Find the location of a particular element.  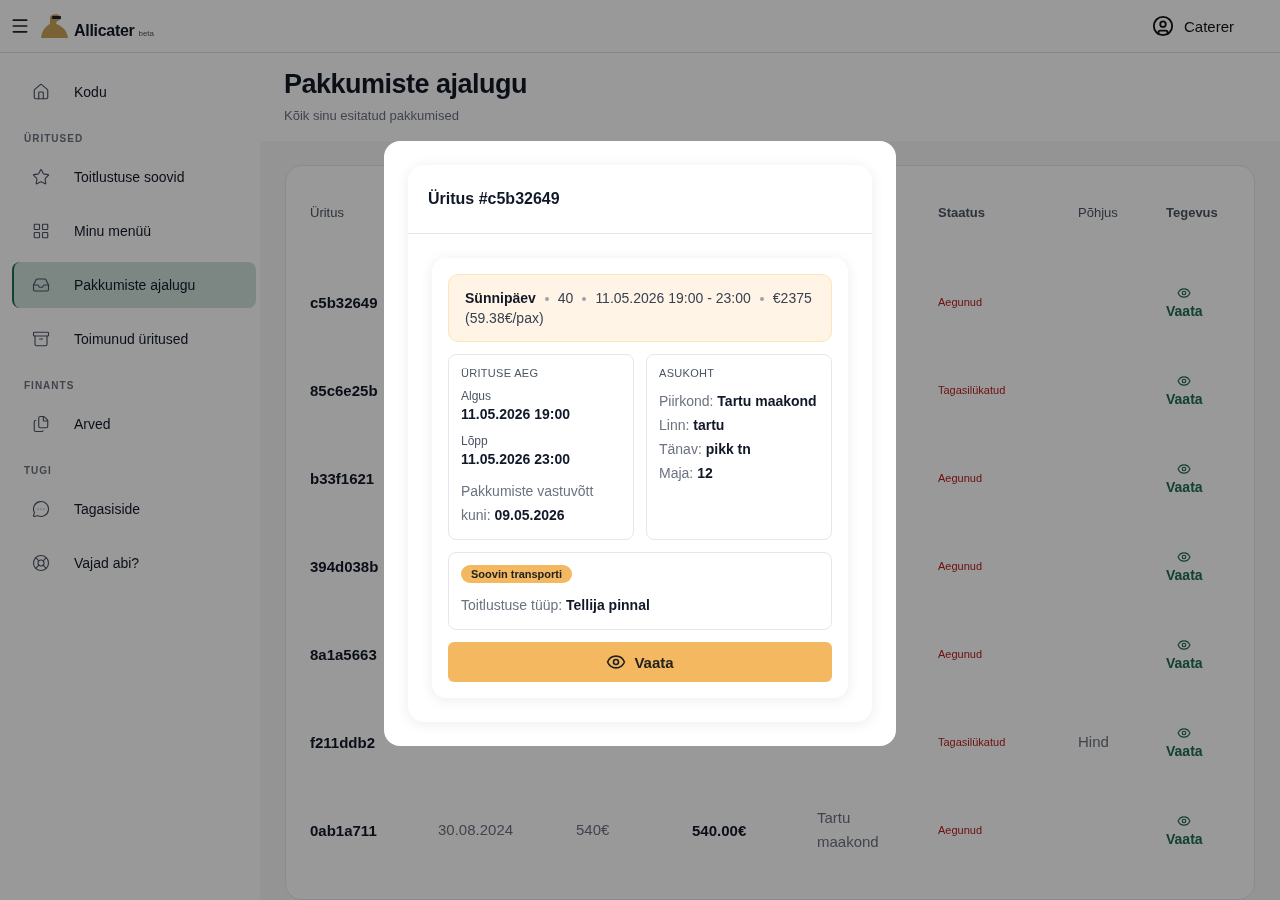

page-title: Pakkumiste ajalugu is located at coordinates (406, 84).